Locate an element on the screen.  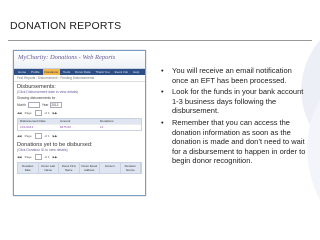
col-donor-email: Donor Email Address is located at coordinates (90, 168).